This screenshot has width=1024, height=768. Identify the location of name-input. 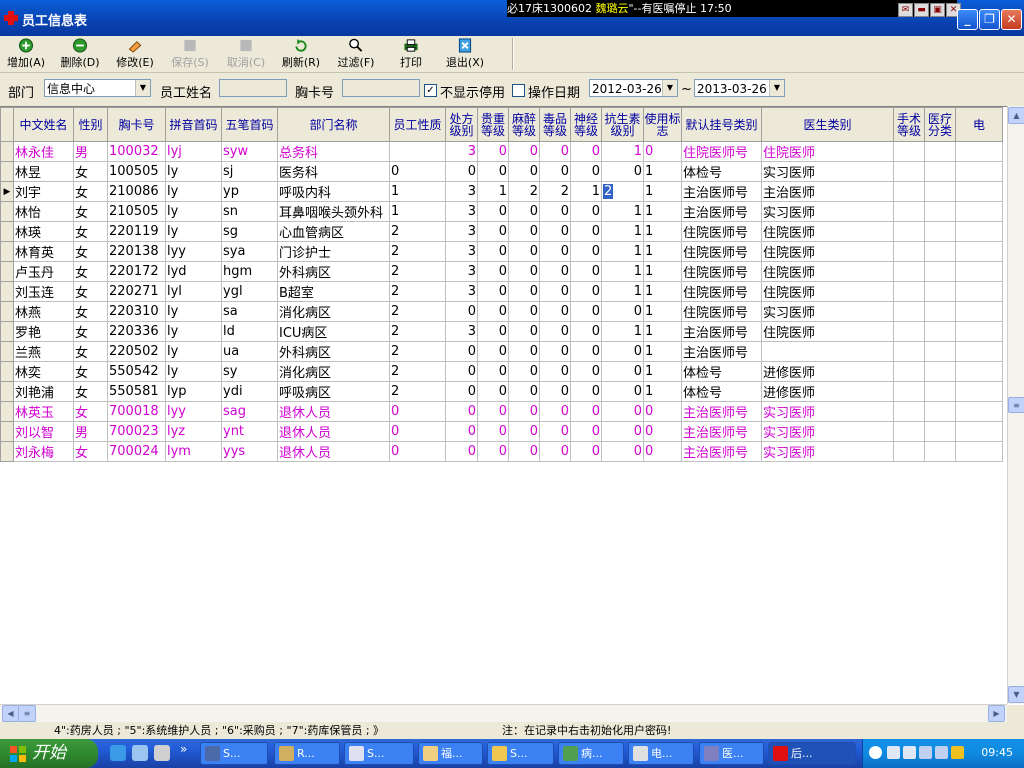
(253, 88).